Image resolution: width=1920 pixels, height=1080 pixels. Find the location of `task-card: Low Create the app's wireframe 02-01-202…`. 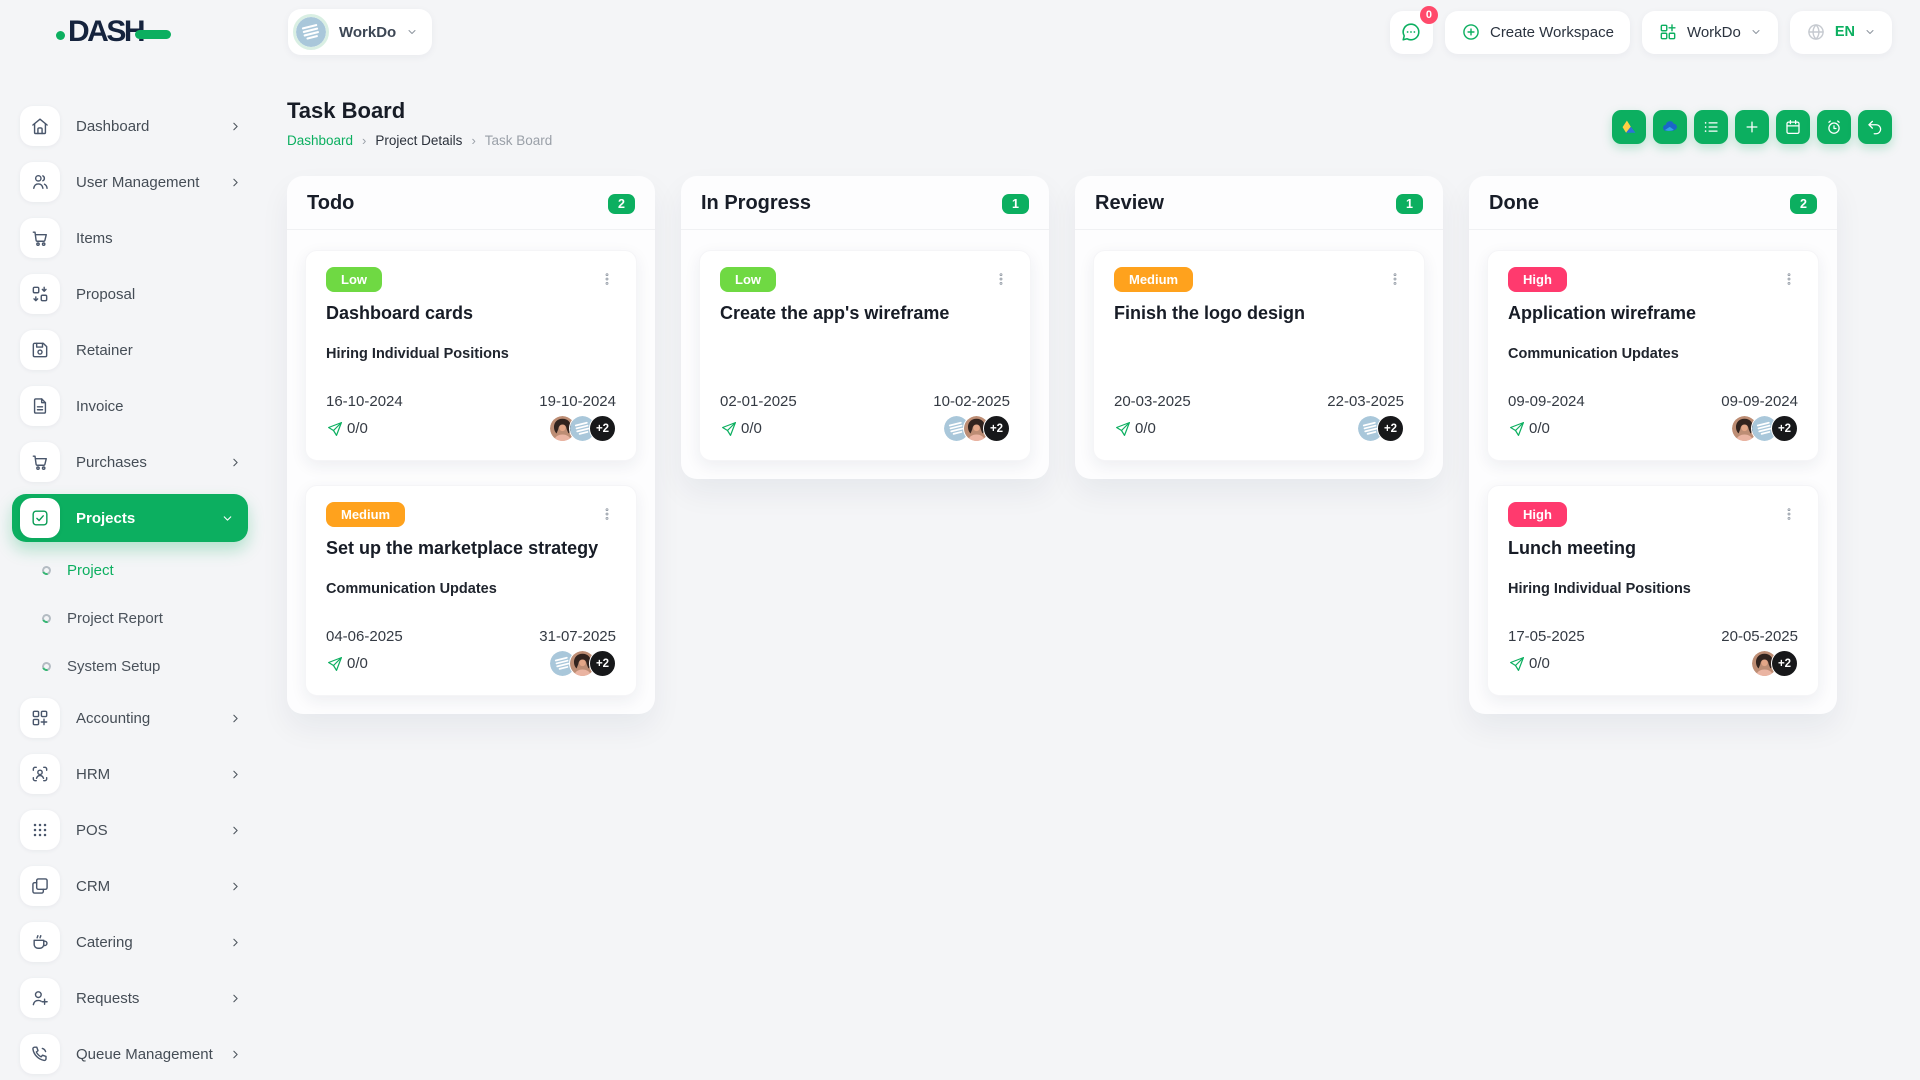

task-card: Low Create the app's wireframe 02-01-202… is located at coordinates (865, 355).